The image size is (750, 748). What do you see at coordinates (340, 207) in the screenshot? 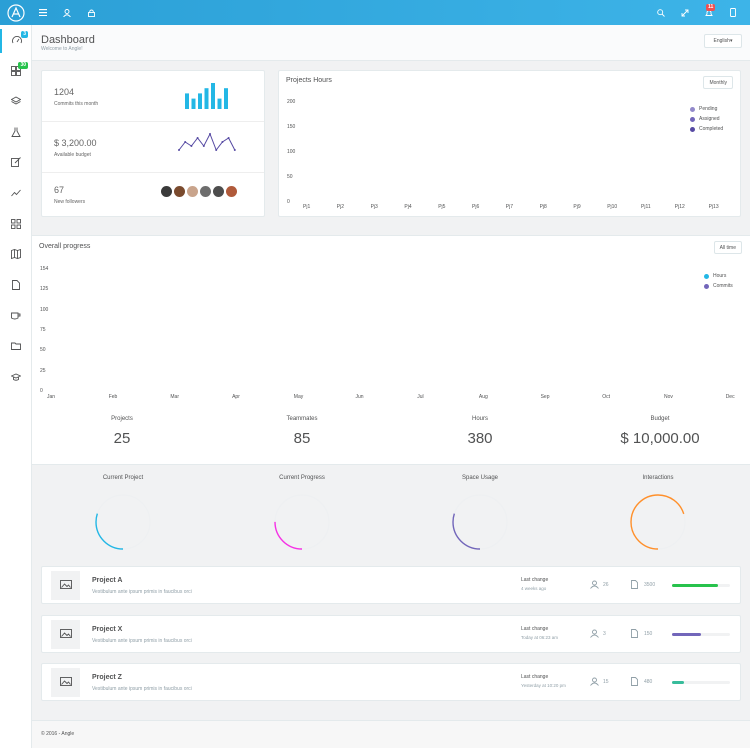
I see `x-tick-label: Pj2` at bounding box center [340, 207].